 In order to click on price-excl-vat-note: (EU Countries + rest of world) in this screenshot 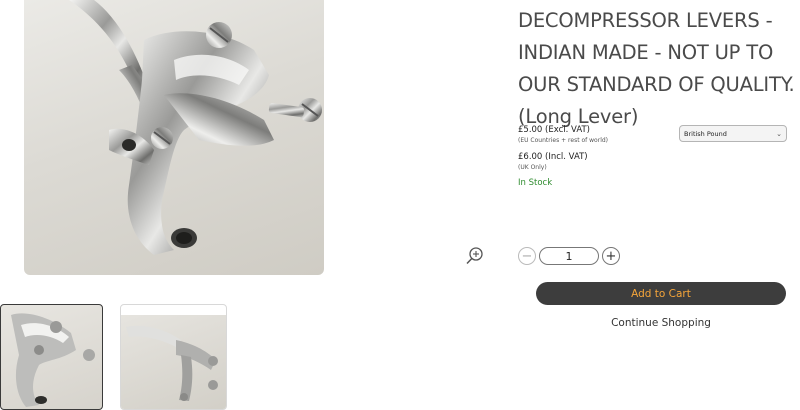, I will do `click(563, 140)`.